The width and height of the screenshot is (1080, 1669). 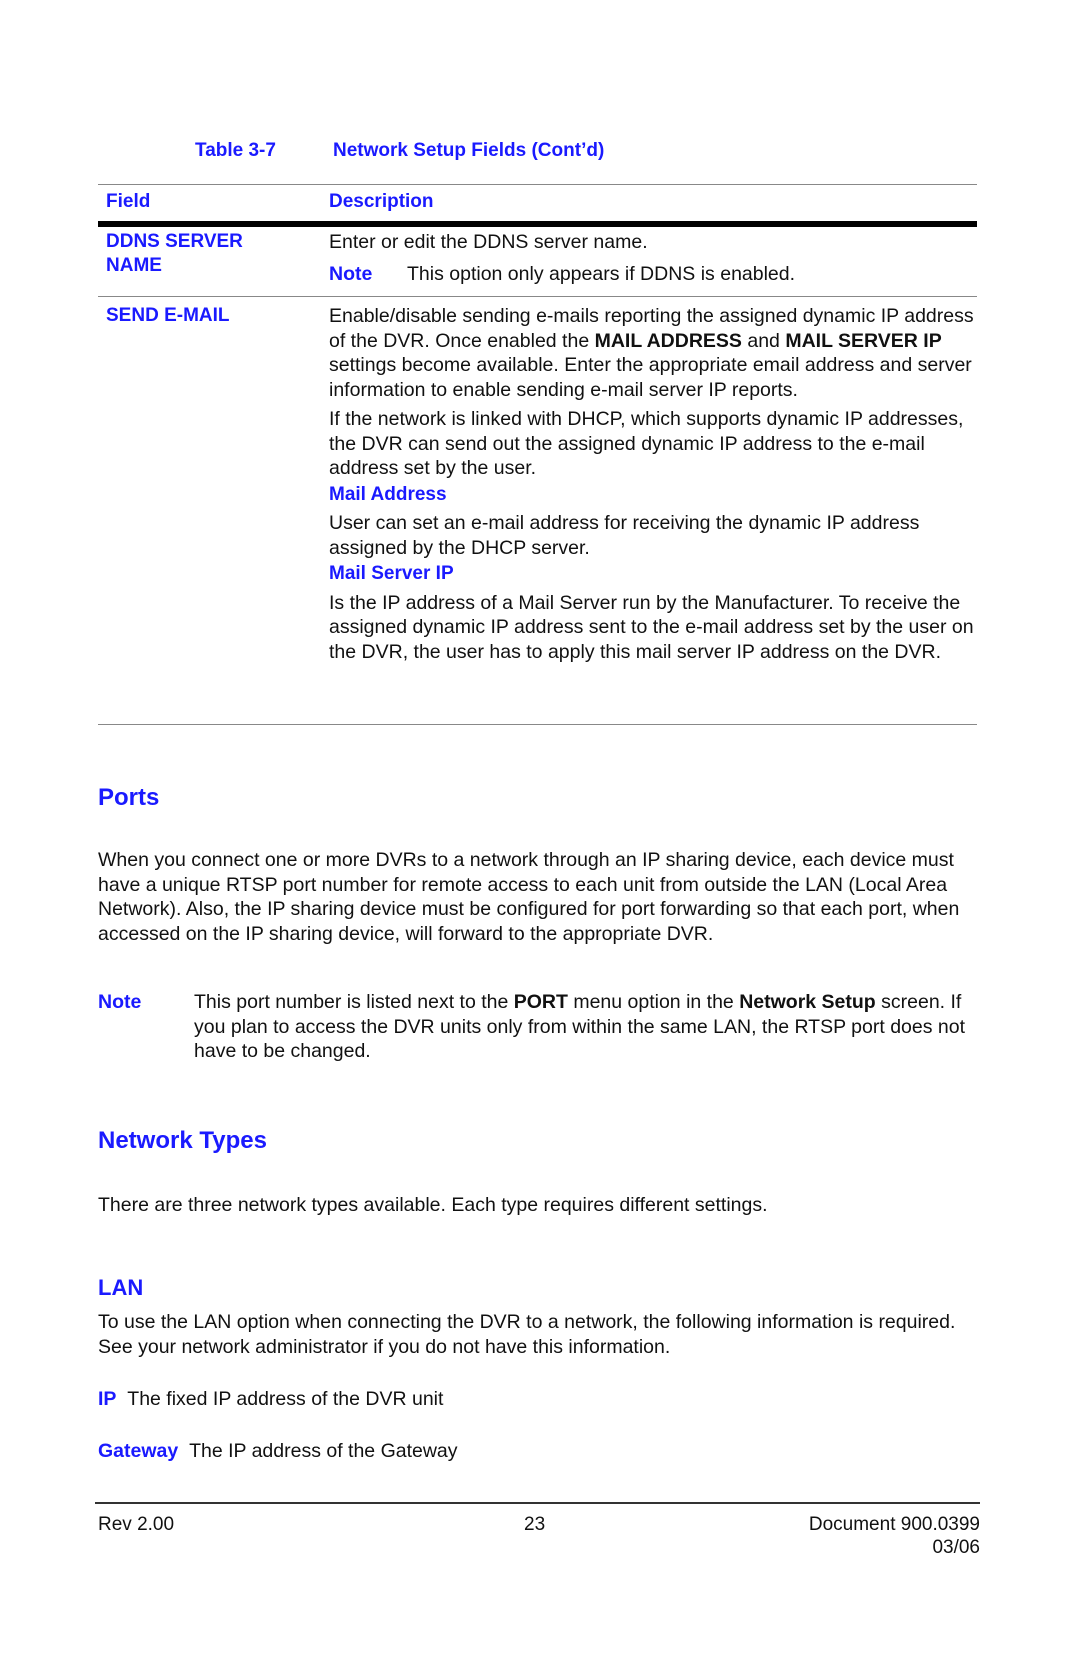 What do you see at coordinates (653, 1002) in the screenshot?
I see `text: menu option in the` at bounding box center [653, 1002].